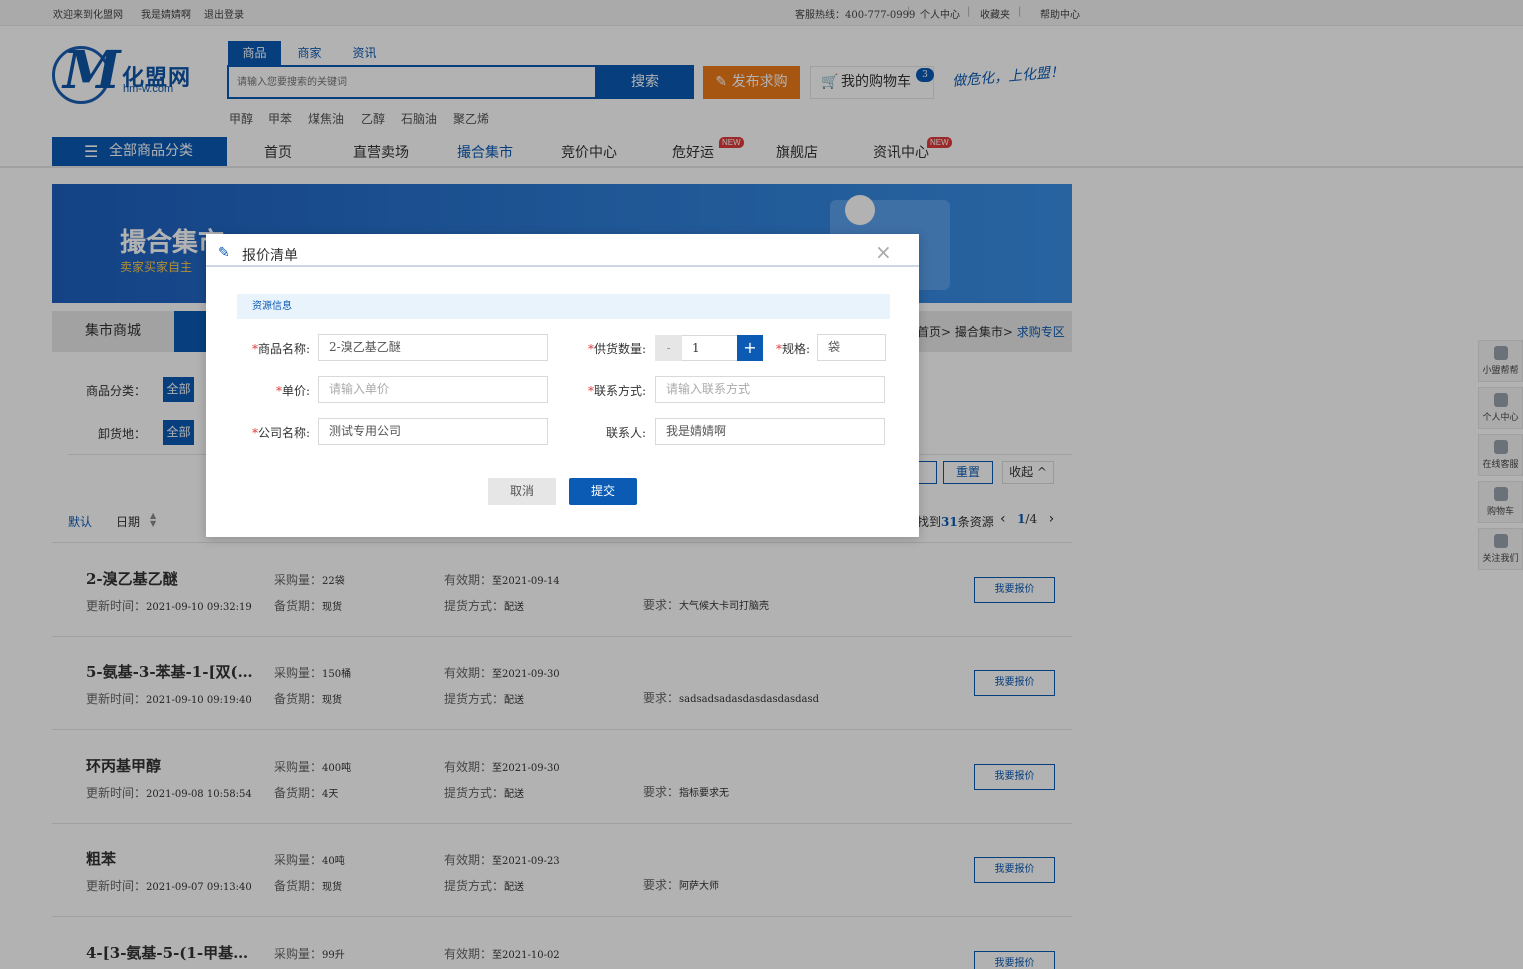  What do you see at coordinates (270, 256) in the screenshot?
I see `modal-title: 报价清单` at bounding box center [270, 256].